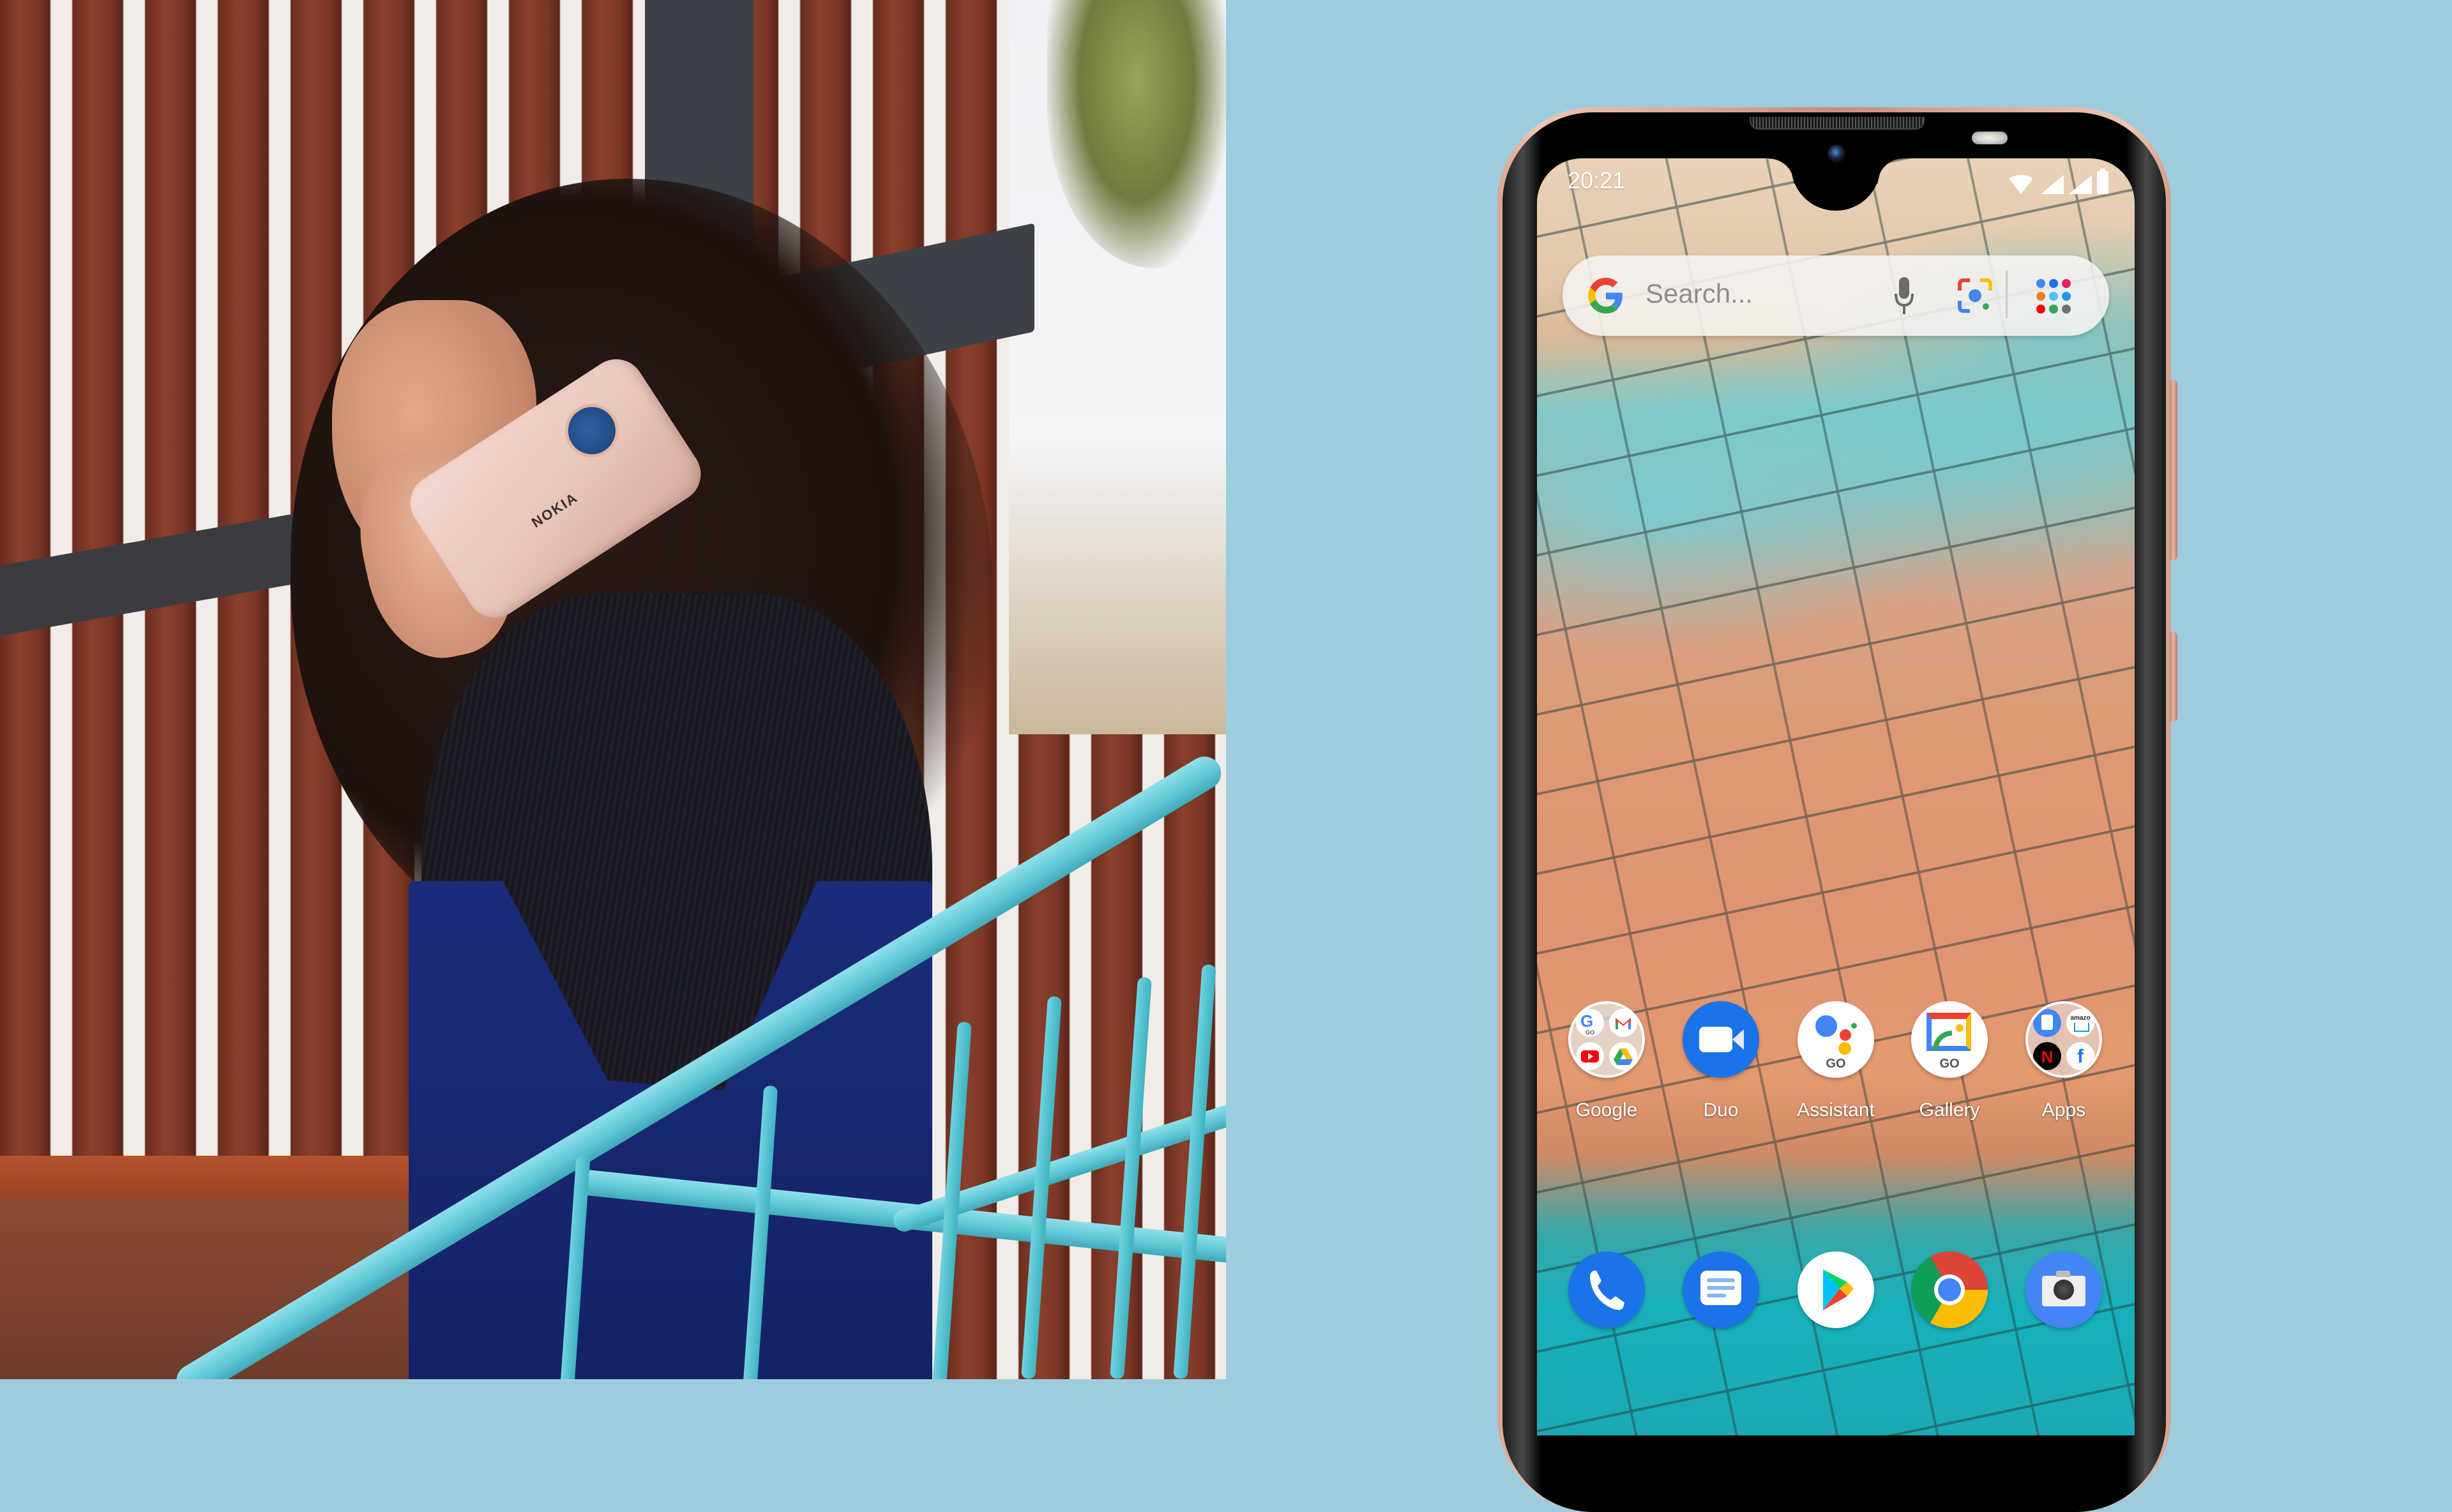 This screenshot has height=1512, width=2452. Describe the element at coordinates (1605, 296) in the screenshot. I see `google-g-icon` at that location.